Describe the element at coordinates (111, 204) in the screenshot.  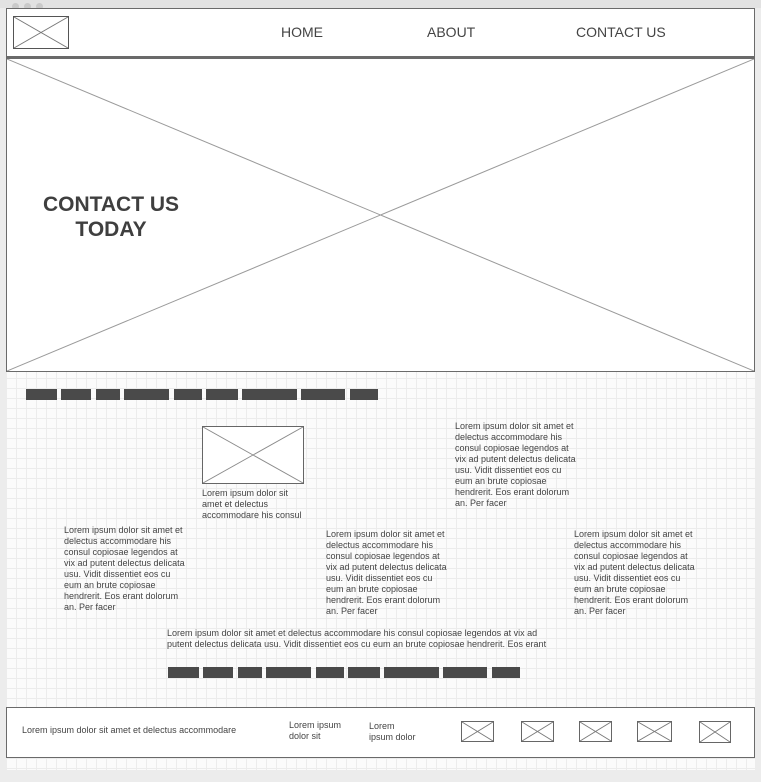
I see `hero-title-line-1: CONTACT US` at that location.